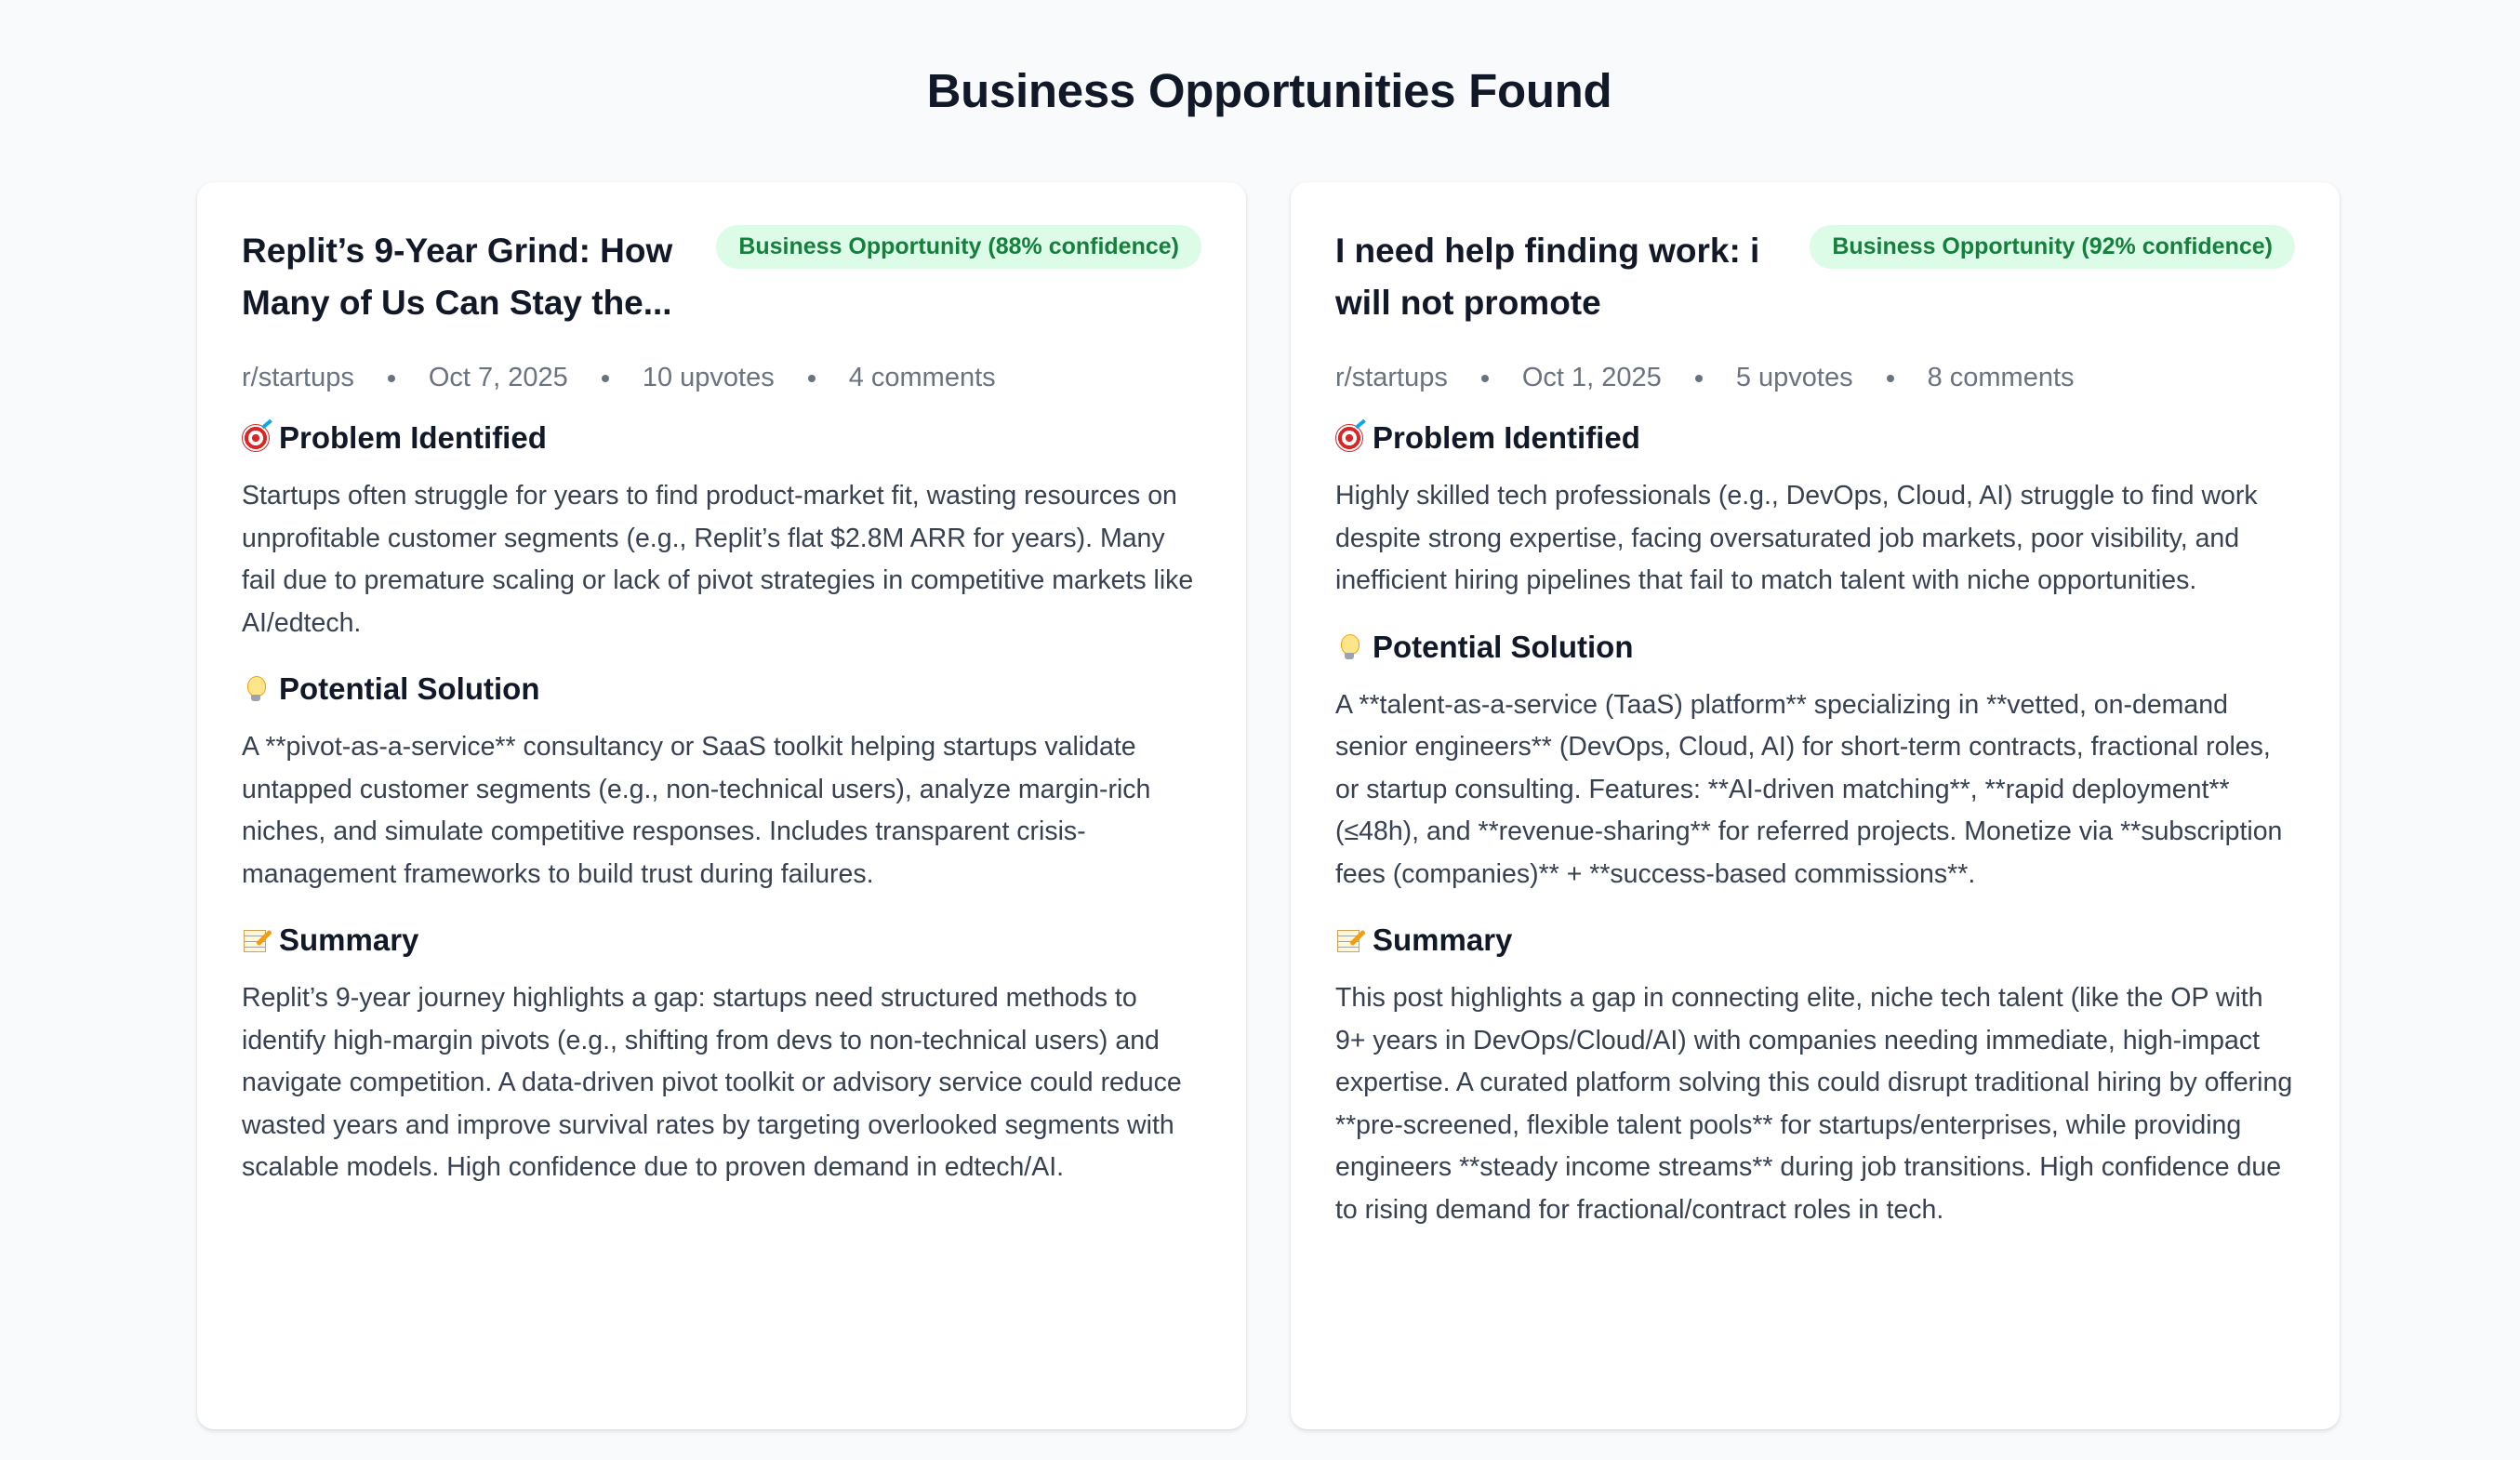 The width and height of the screenshot is (2520, 1460). Describe the element at coordinates (1269, 91) in the screenshot. I see `page-title: Business Opportunities Found` at that location.